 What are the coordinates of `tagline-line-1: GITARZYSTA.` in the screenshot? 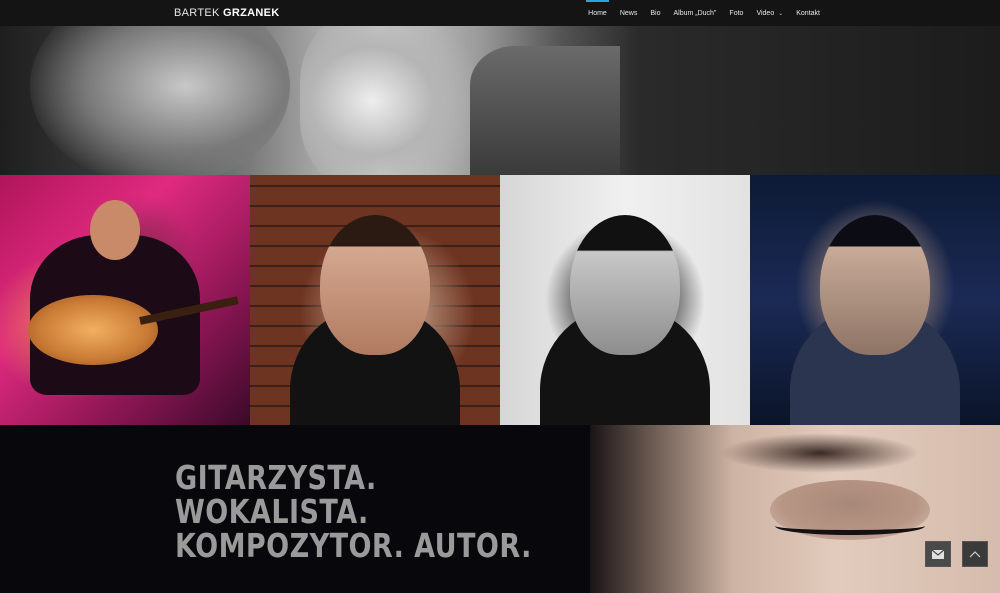 It's located at (276, 477).